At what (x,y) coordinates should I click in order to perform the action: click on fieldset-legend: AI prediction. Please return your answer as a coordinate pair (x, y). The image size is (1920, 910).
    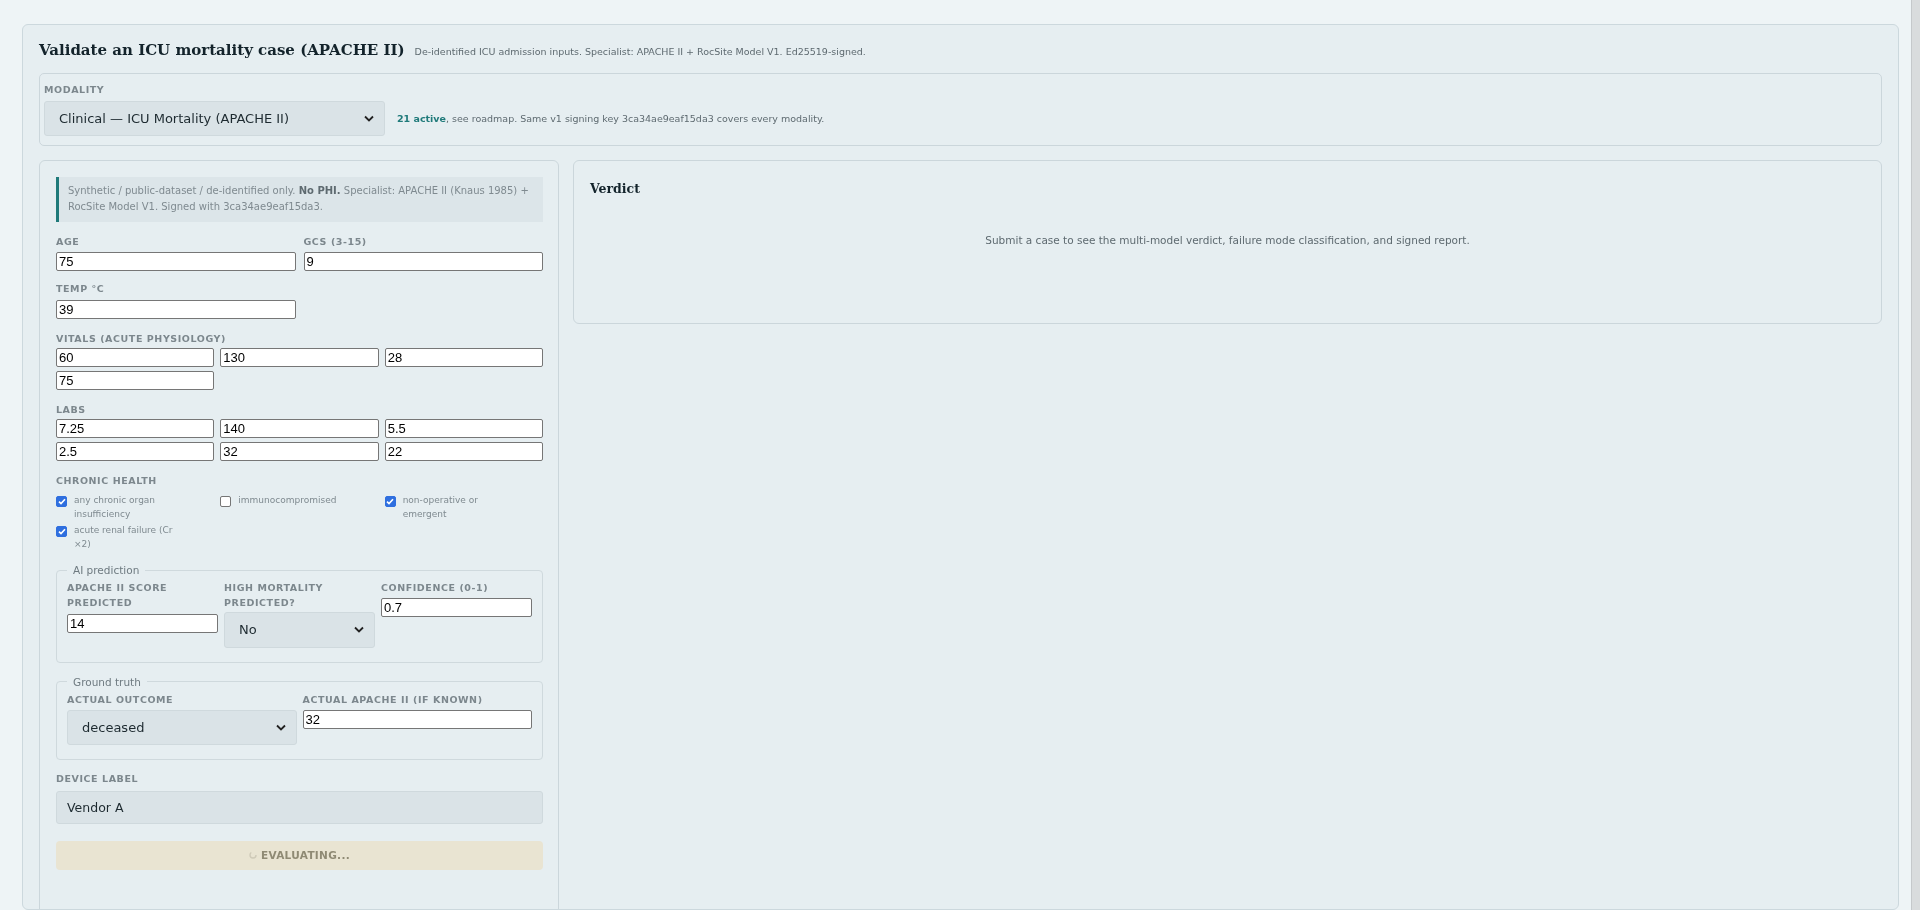
    Looking at the image, I should click on (106, 570).